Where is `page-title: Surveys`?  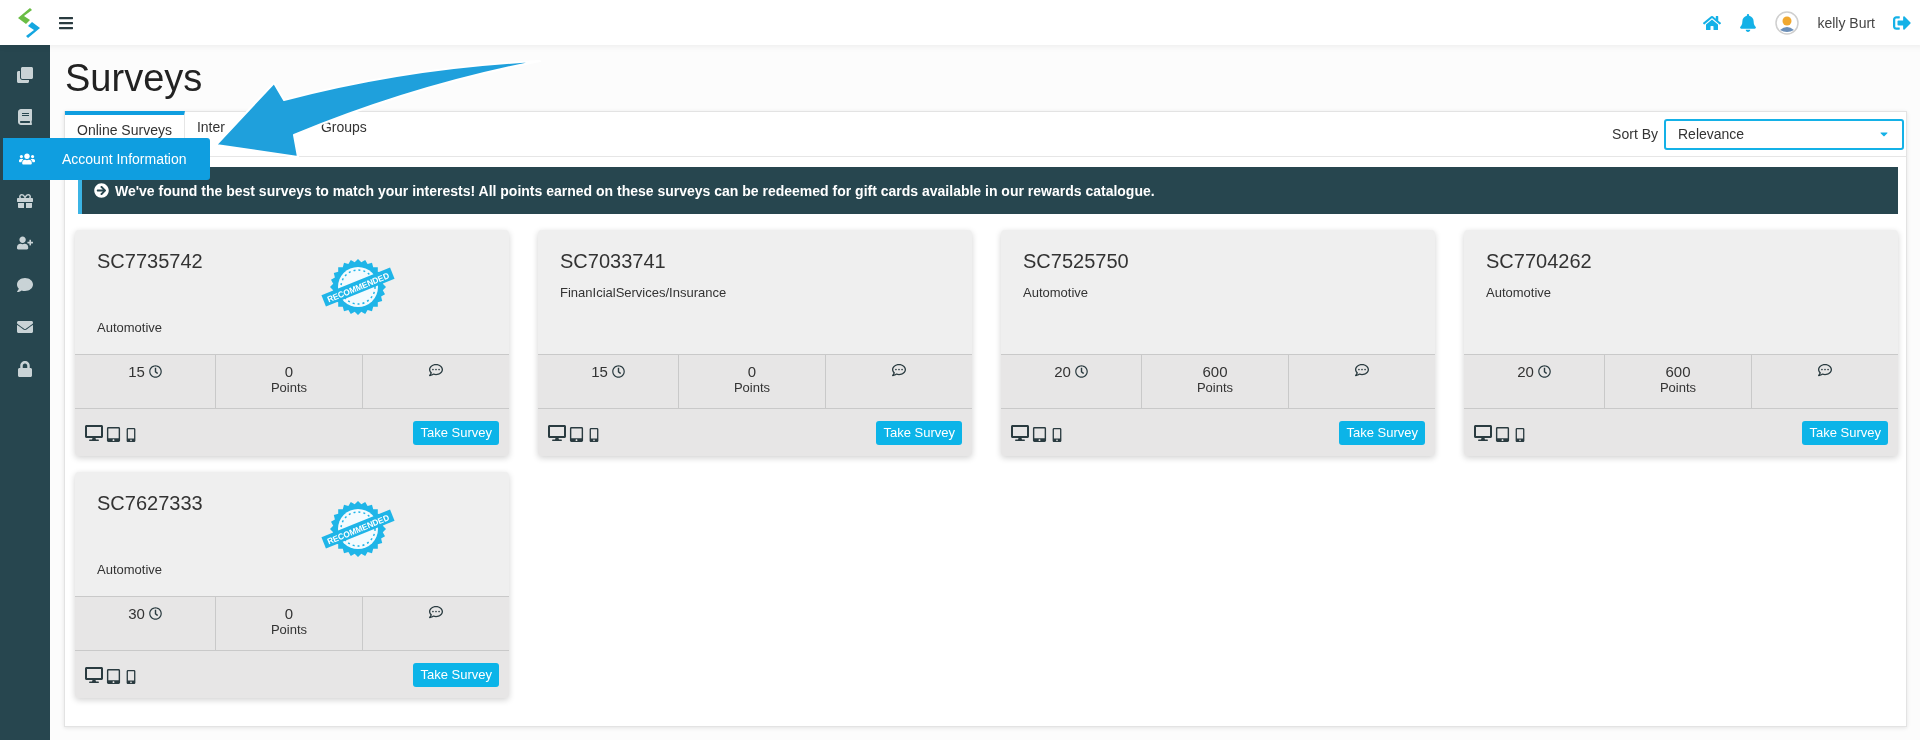
page-title: Surveys is located at coordinates (134, 78).